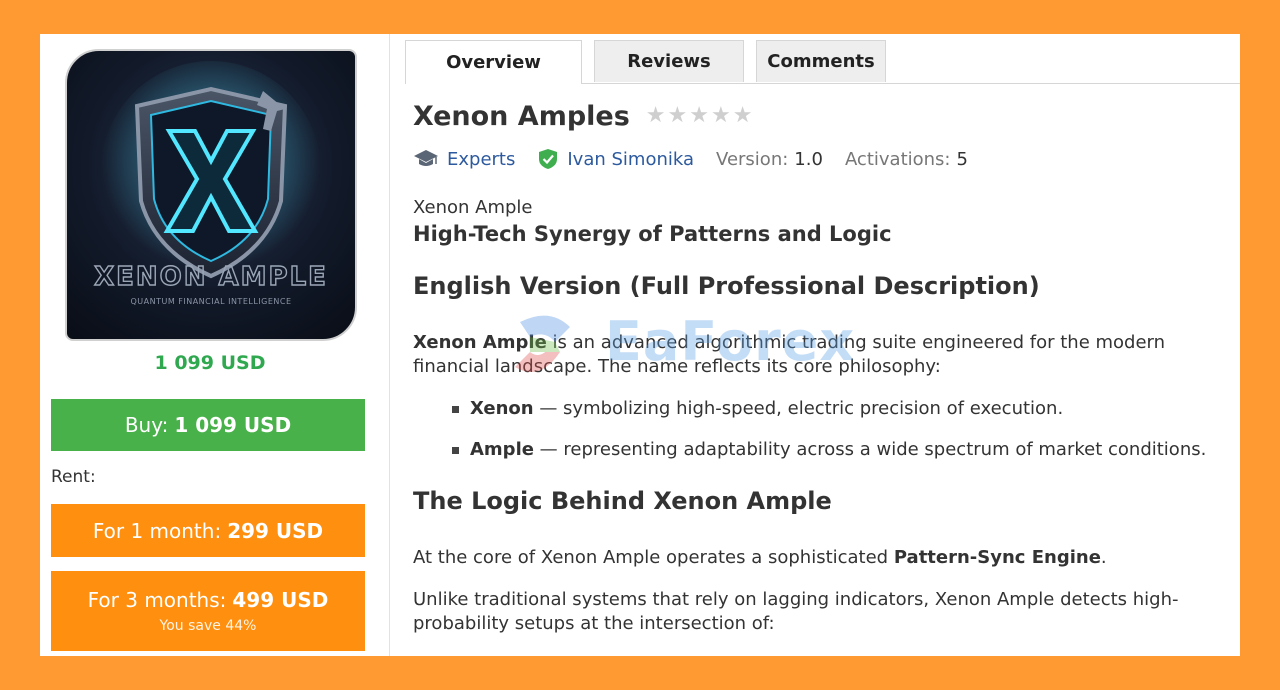 This screenshot has width=1280, height=690. I want to click on rent-1-month-button: For 1 month: 299 USD, so click(208, 530).